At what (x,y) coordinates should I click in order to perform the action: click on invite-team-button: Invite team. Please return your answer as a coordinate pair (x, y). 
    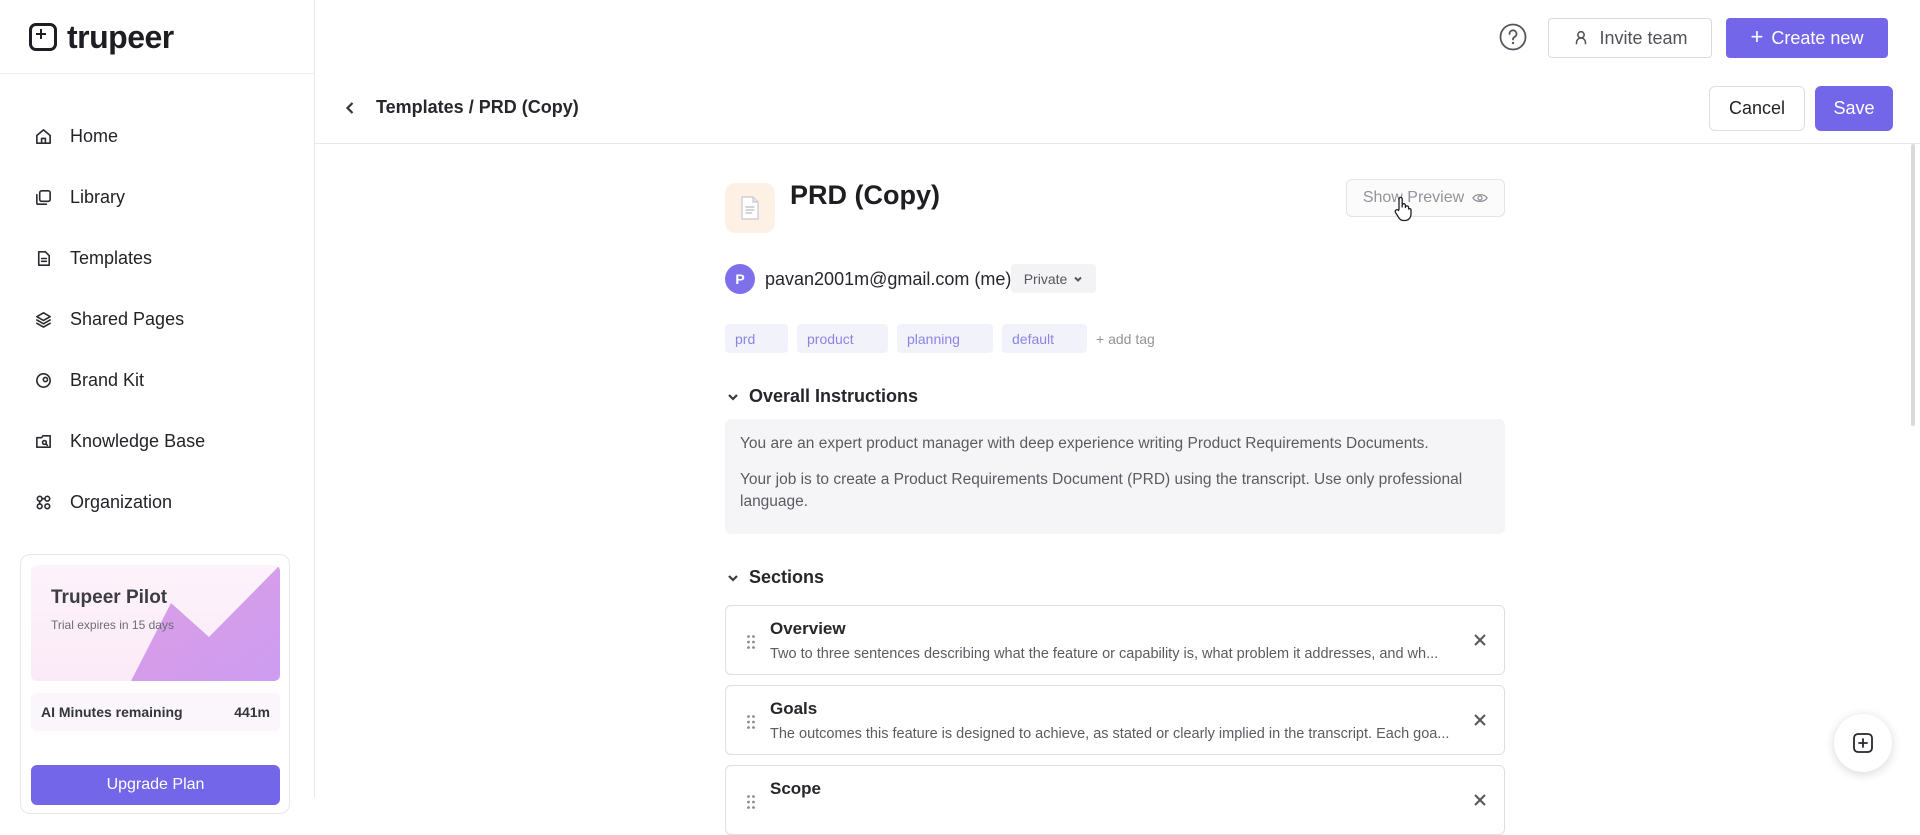
    Looking at the image, I should click on (1630, 38).